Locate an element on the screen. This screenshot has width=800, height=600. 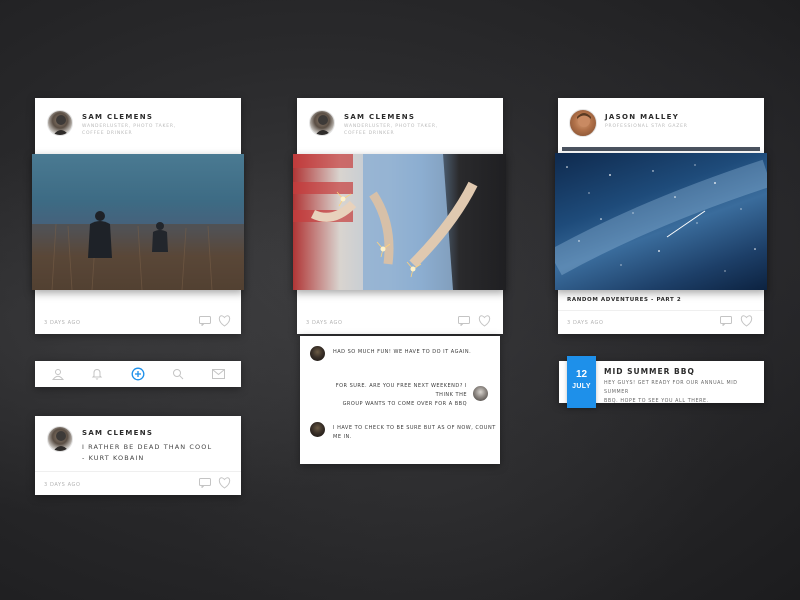
bottom-nav-bar is located at coordinates (138, 374).